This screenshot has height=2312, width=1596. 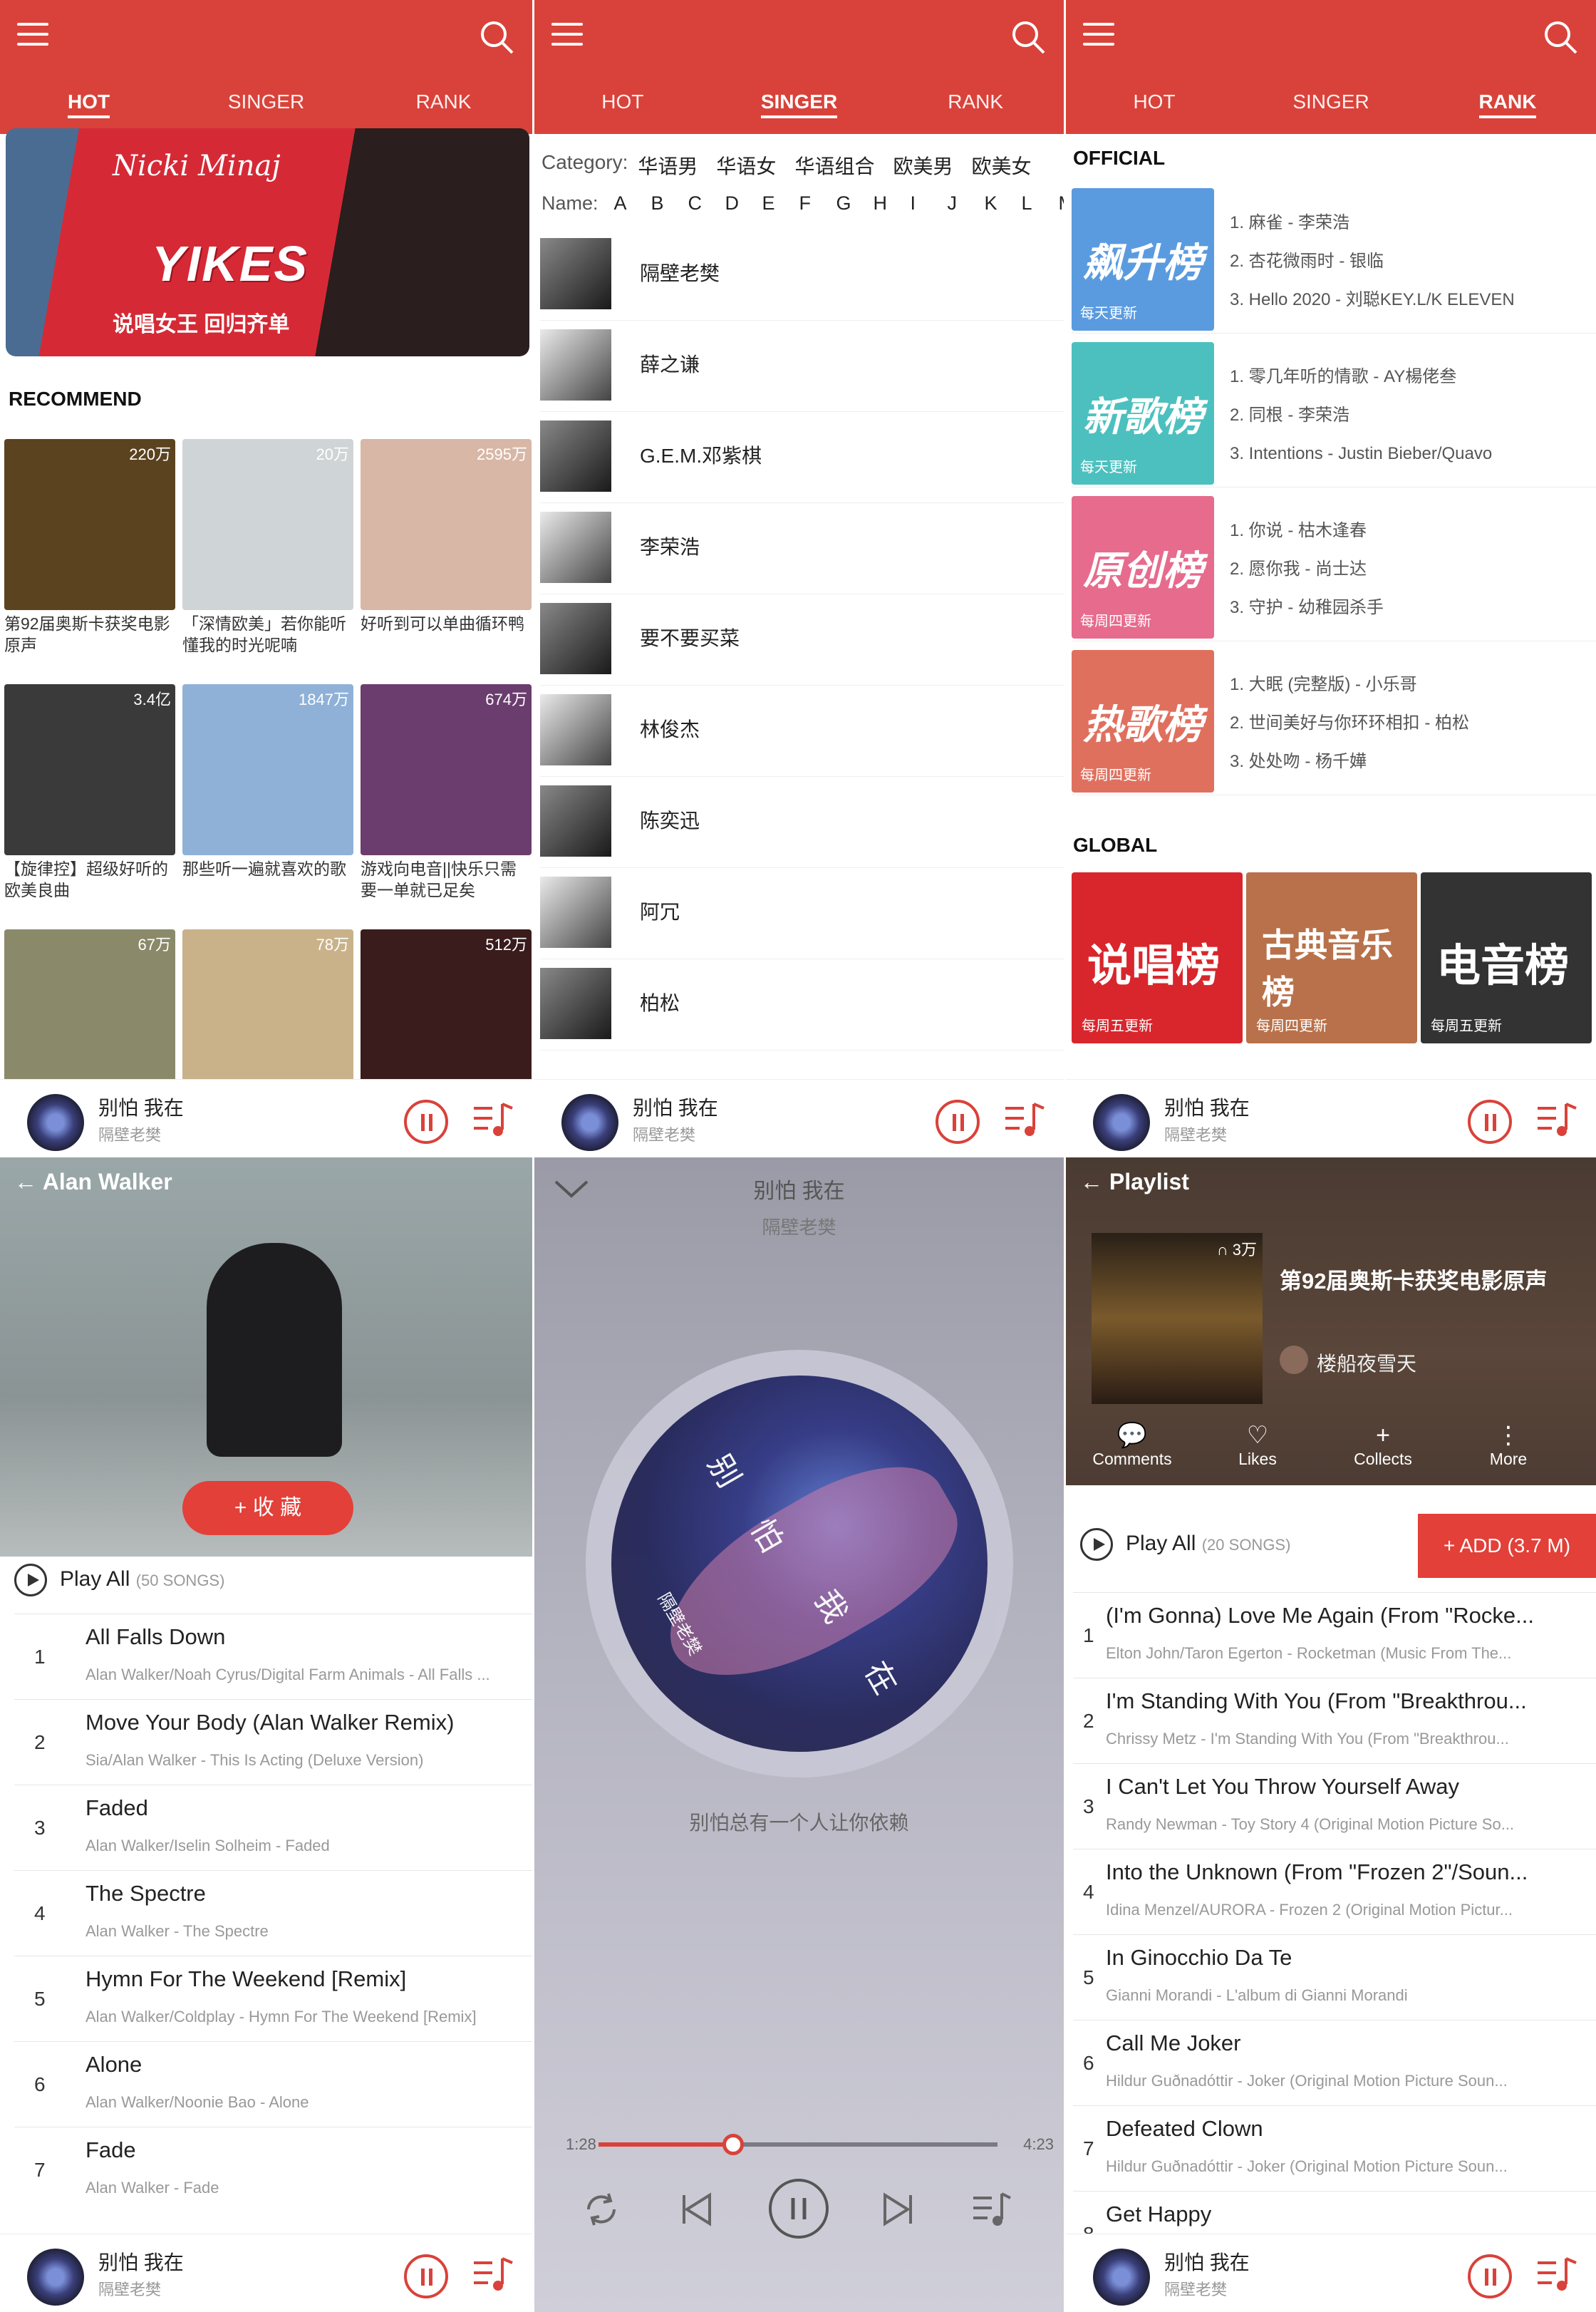 What do you see at coordinates (1185, 1545) in the screenshot?
I see `play-all-button: Play All (20 SONGS)` at bounding box center [1185, 1545].